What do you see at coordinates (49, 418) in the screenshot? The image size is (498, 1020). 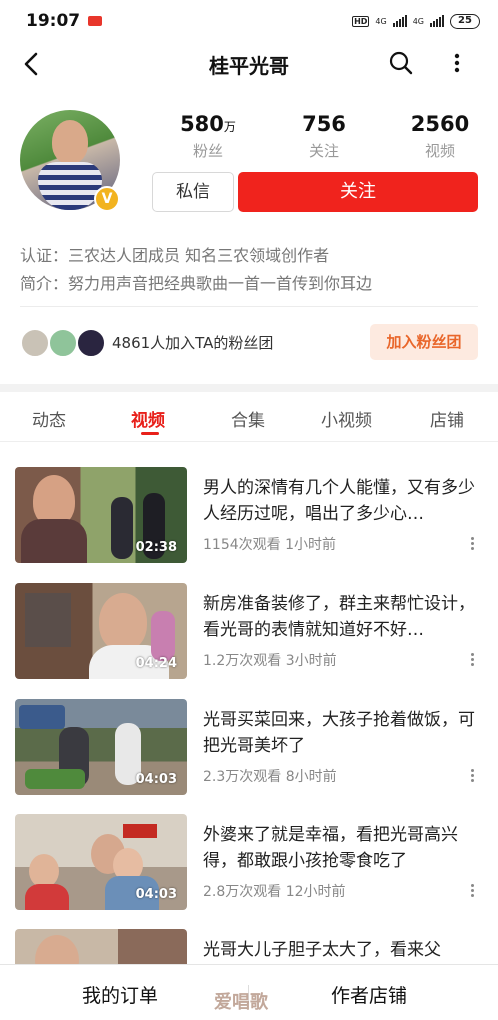 I see `tab-dynamic: 动态` at bounding box center [49, 418].